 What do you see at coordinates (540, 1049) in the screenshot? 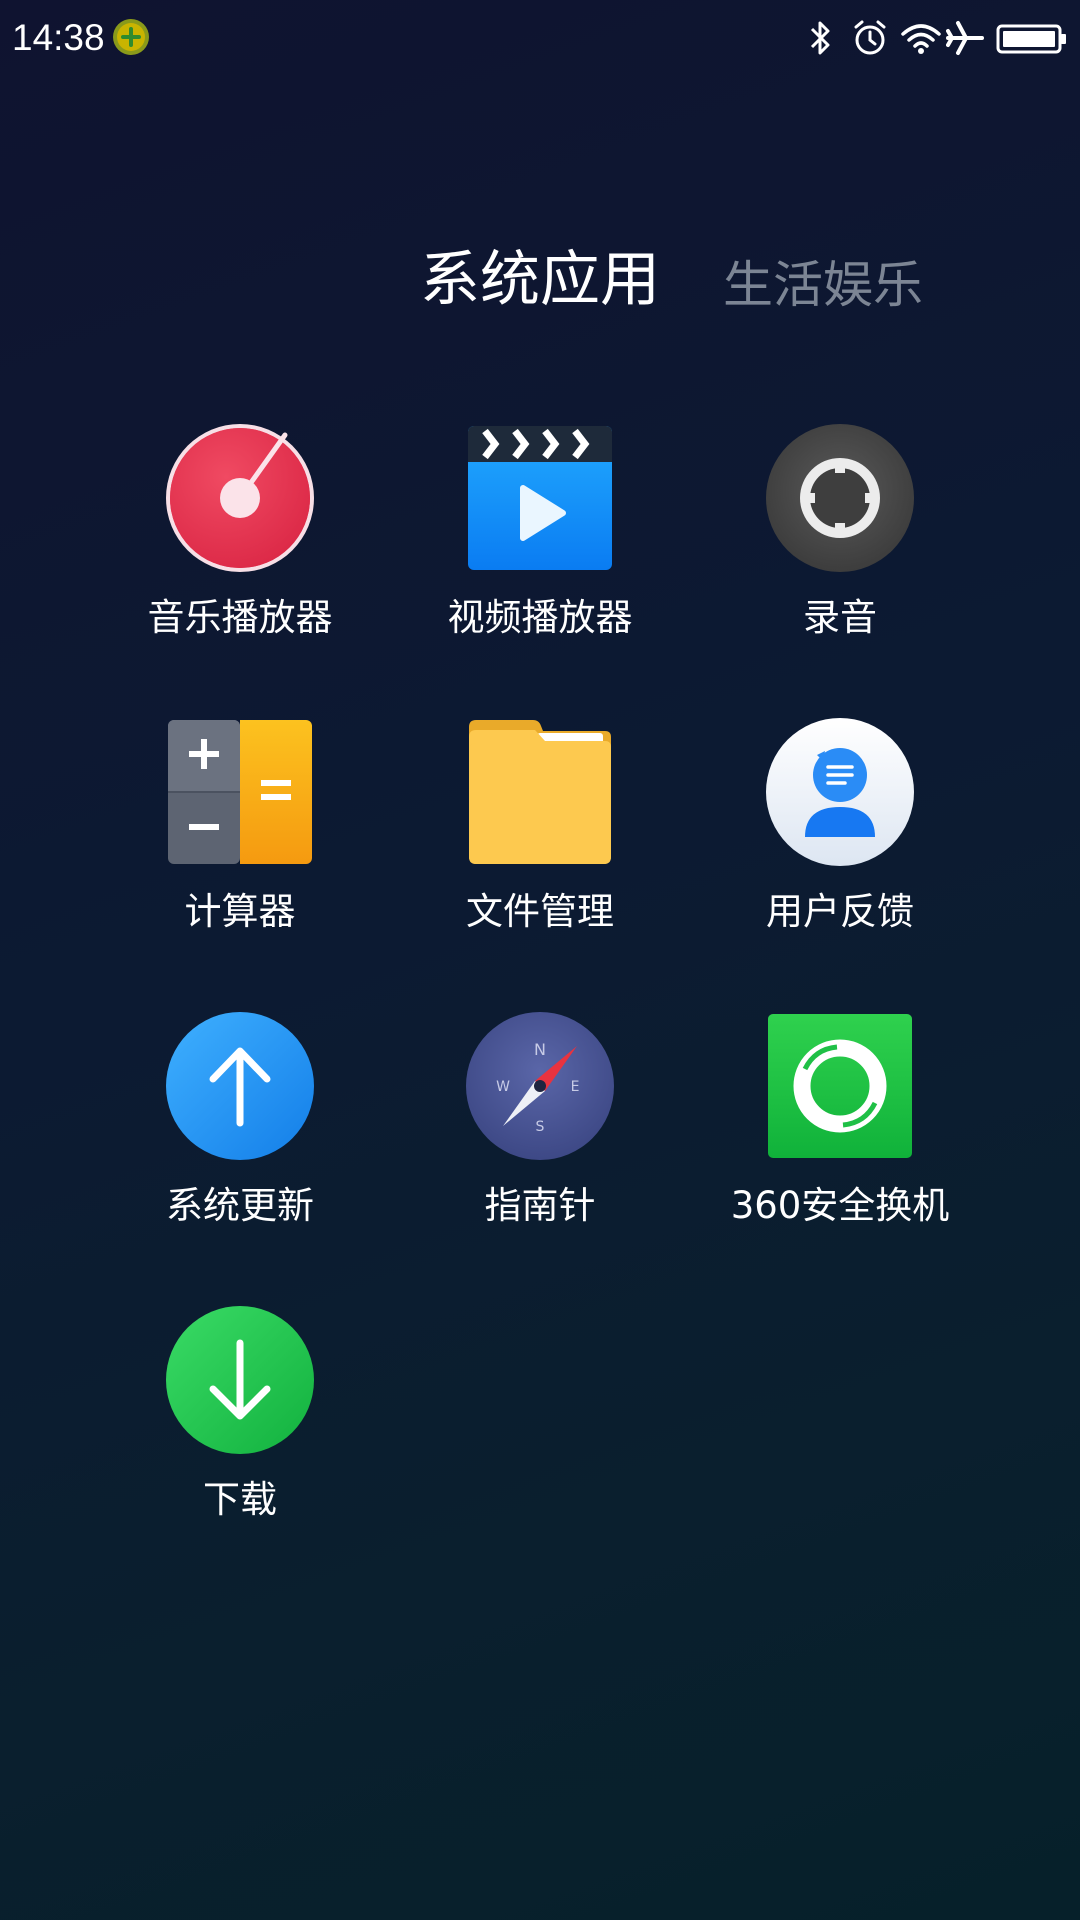
I see `svg-text: N` at bounding box center [540, 1049].